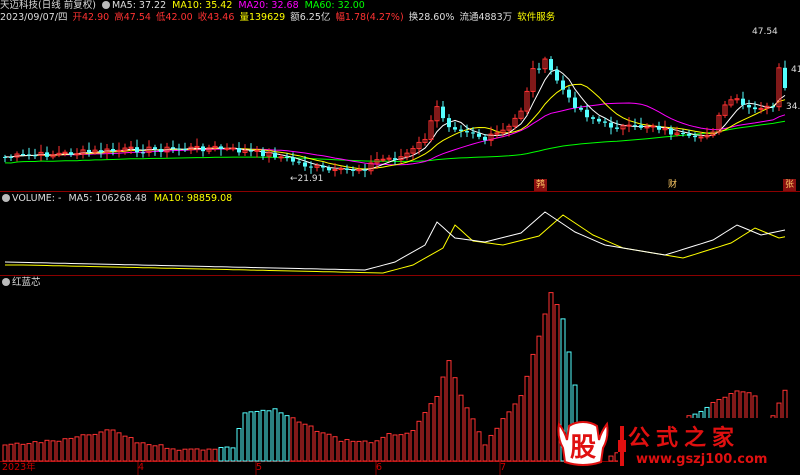  I want to click on event-tag-1: 鹁, so click(541, 185).